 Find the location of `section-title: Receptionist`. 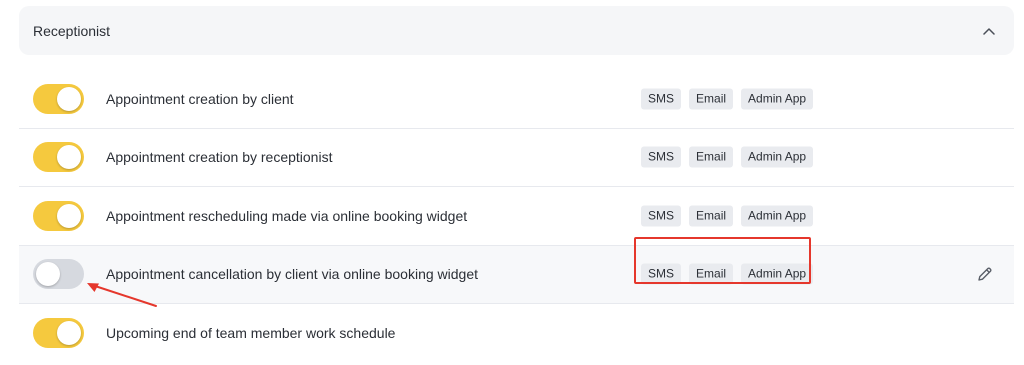

section-title: Receptionist is located at coordinates (72, 30).